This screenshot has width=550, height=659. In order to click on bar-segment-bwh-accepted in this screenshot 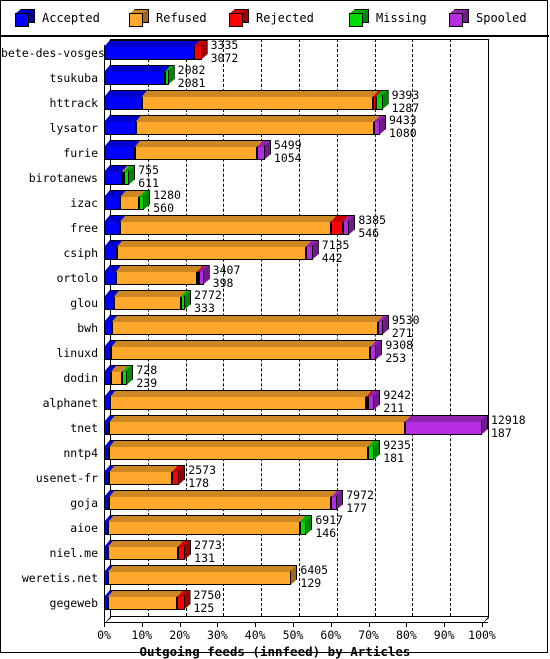, I will do `click(111, 325)`.